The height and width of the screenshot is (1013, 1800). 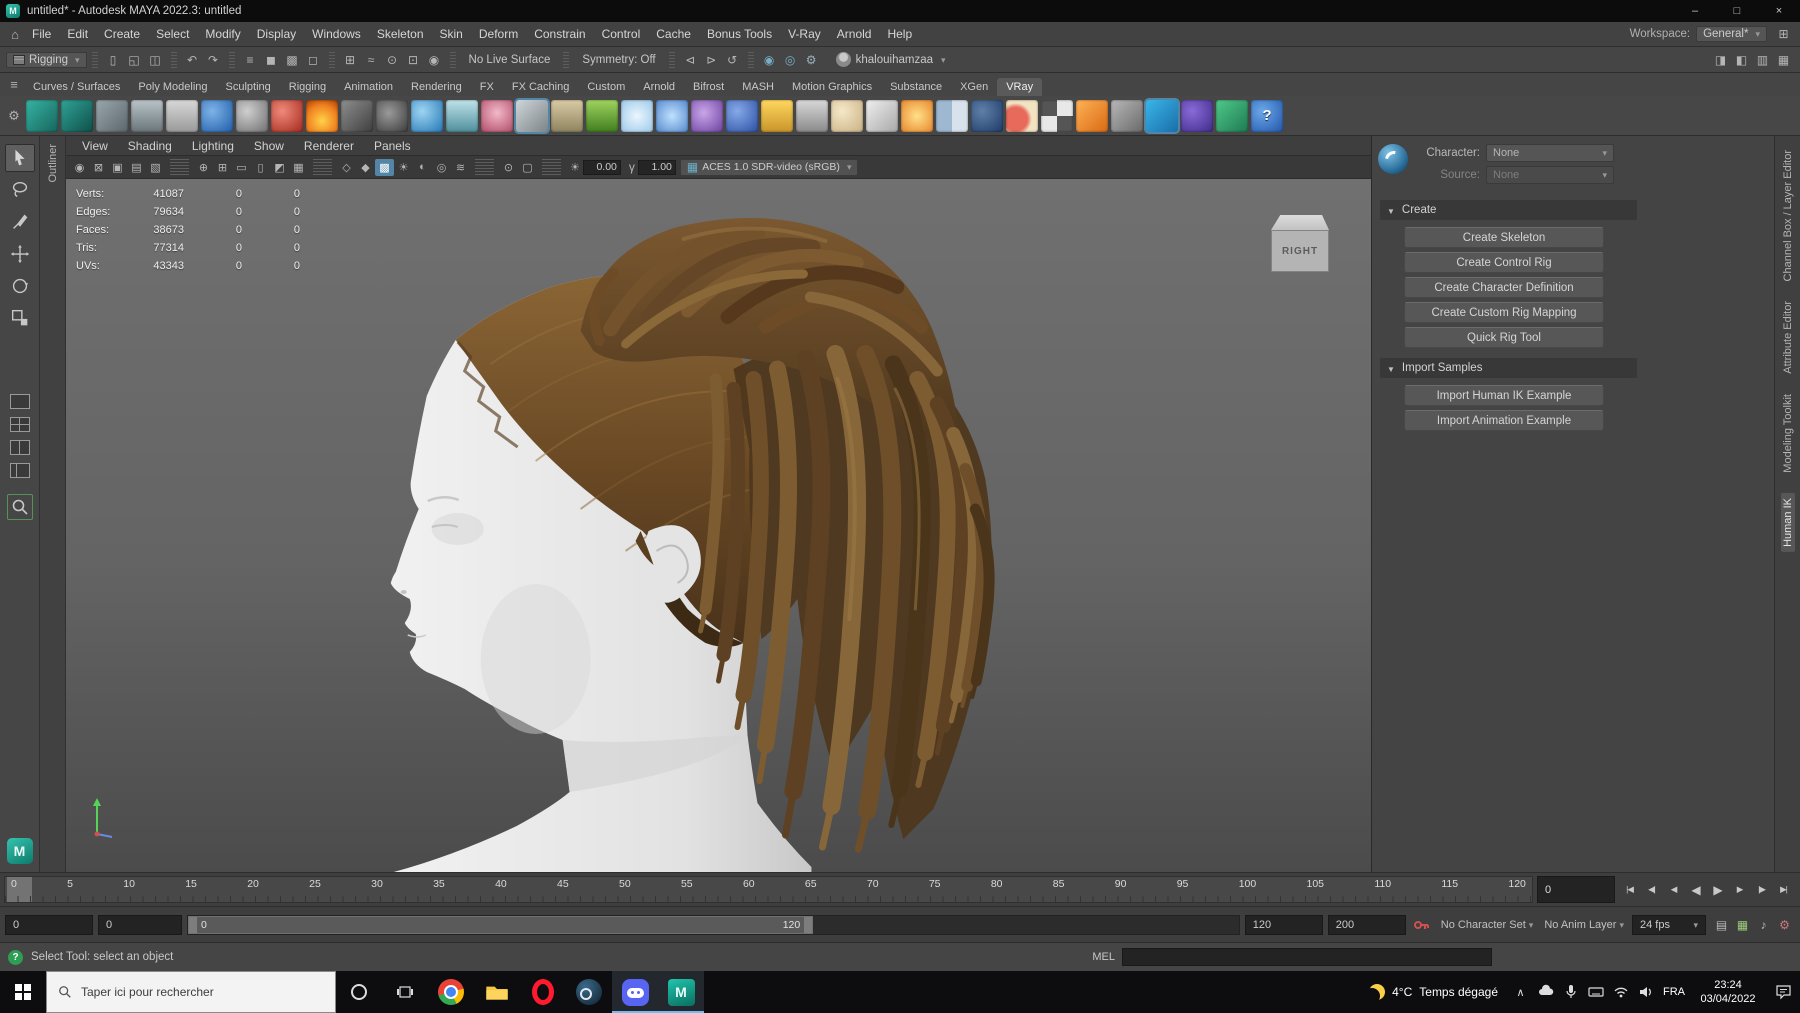 What do you see at coordinates (250, 59) in the screenshot?
I see `select-hierarchy-icon: ≡` at bounding box center [250, 59].